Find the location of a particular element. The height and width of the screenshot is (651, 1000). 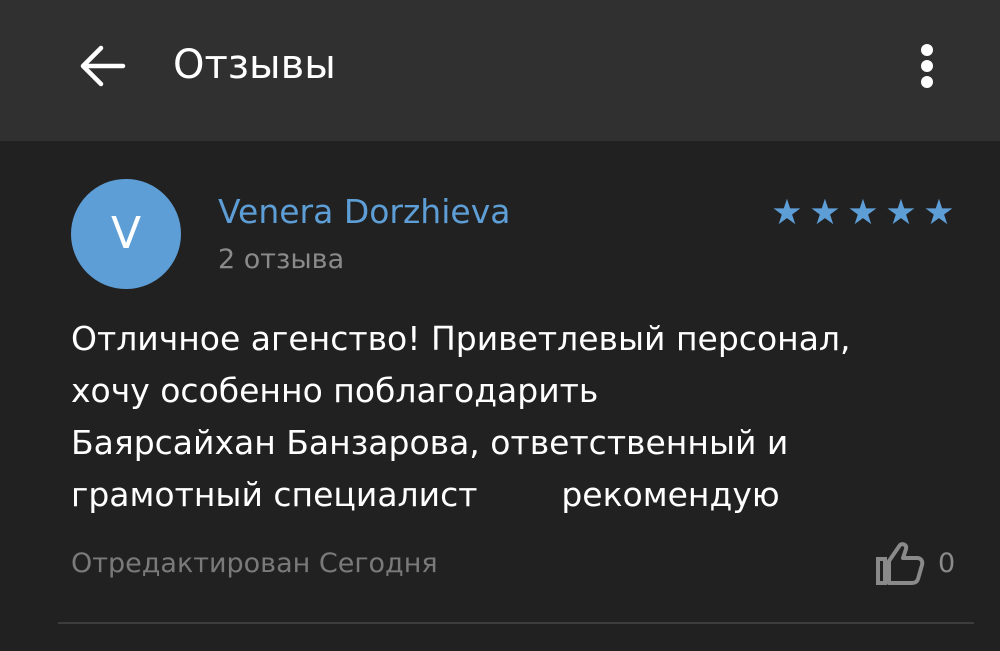

thumbs-up-icon is located at coordinates (900, 563).